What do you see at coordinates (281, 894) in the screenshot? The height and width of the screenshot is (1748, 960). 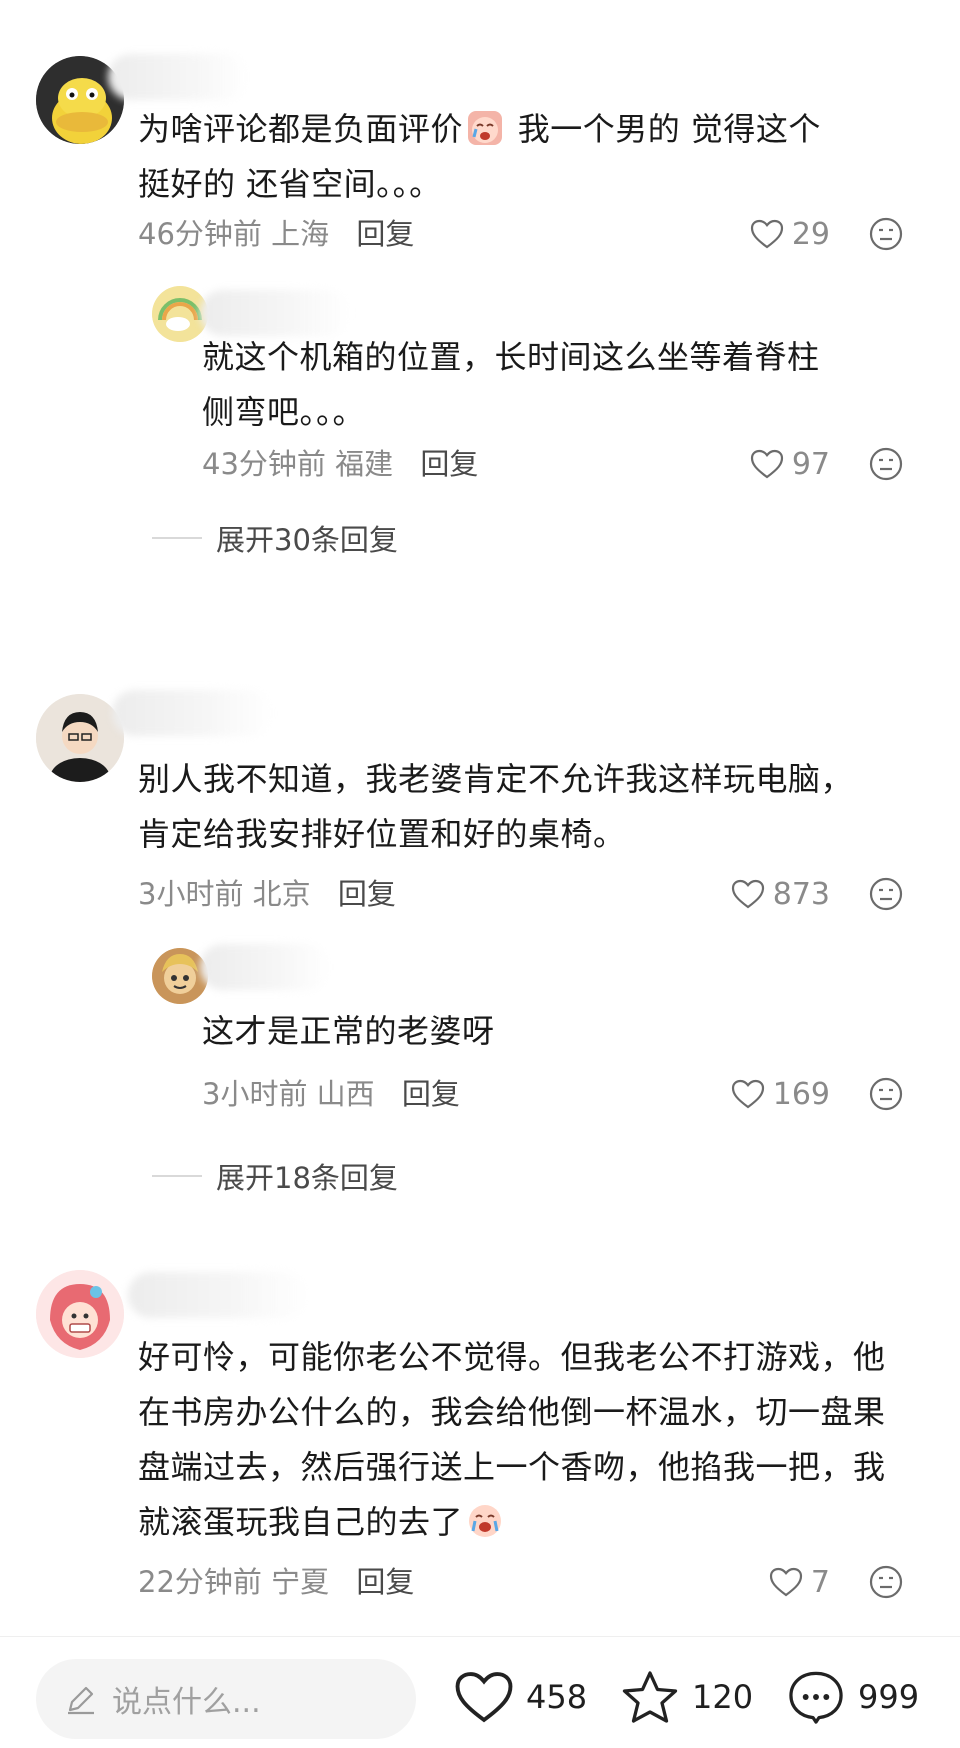 I see `comment-location: 北京` at bounding box center [281, 894].